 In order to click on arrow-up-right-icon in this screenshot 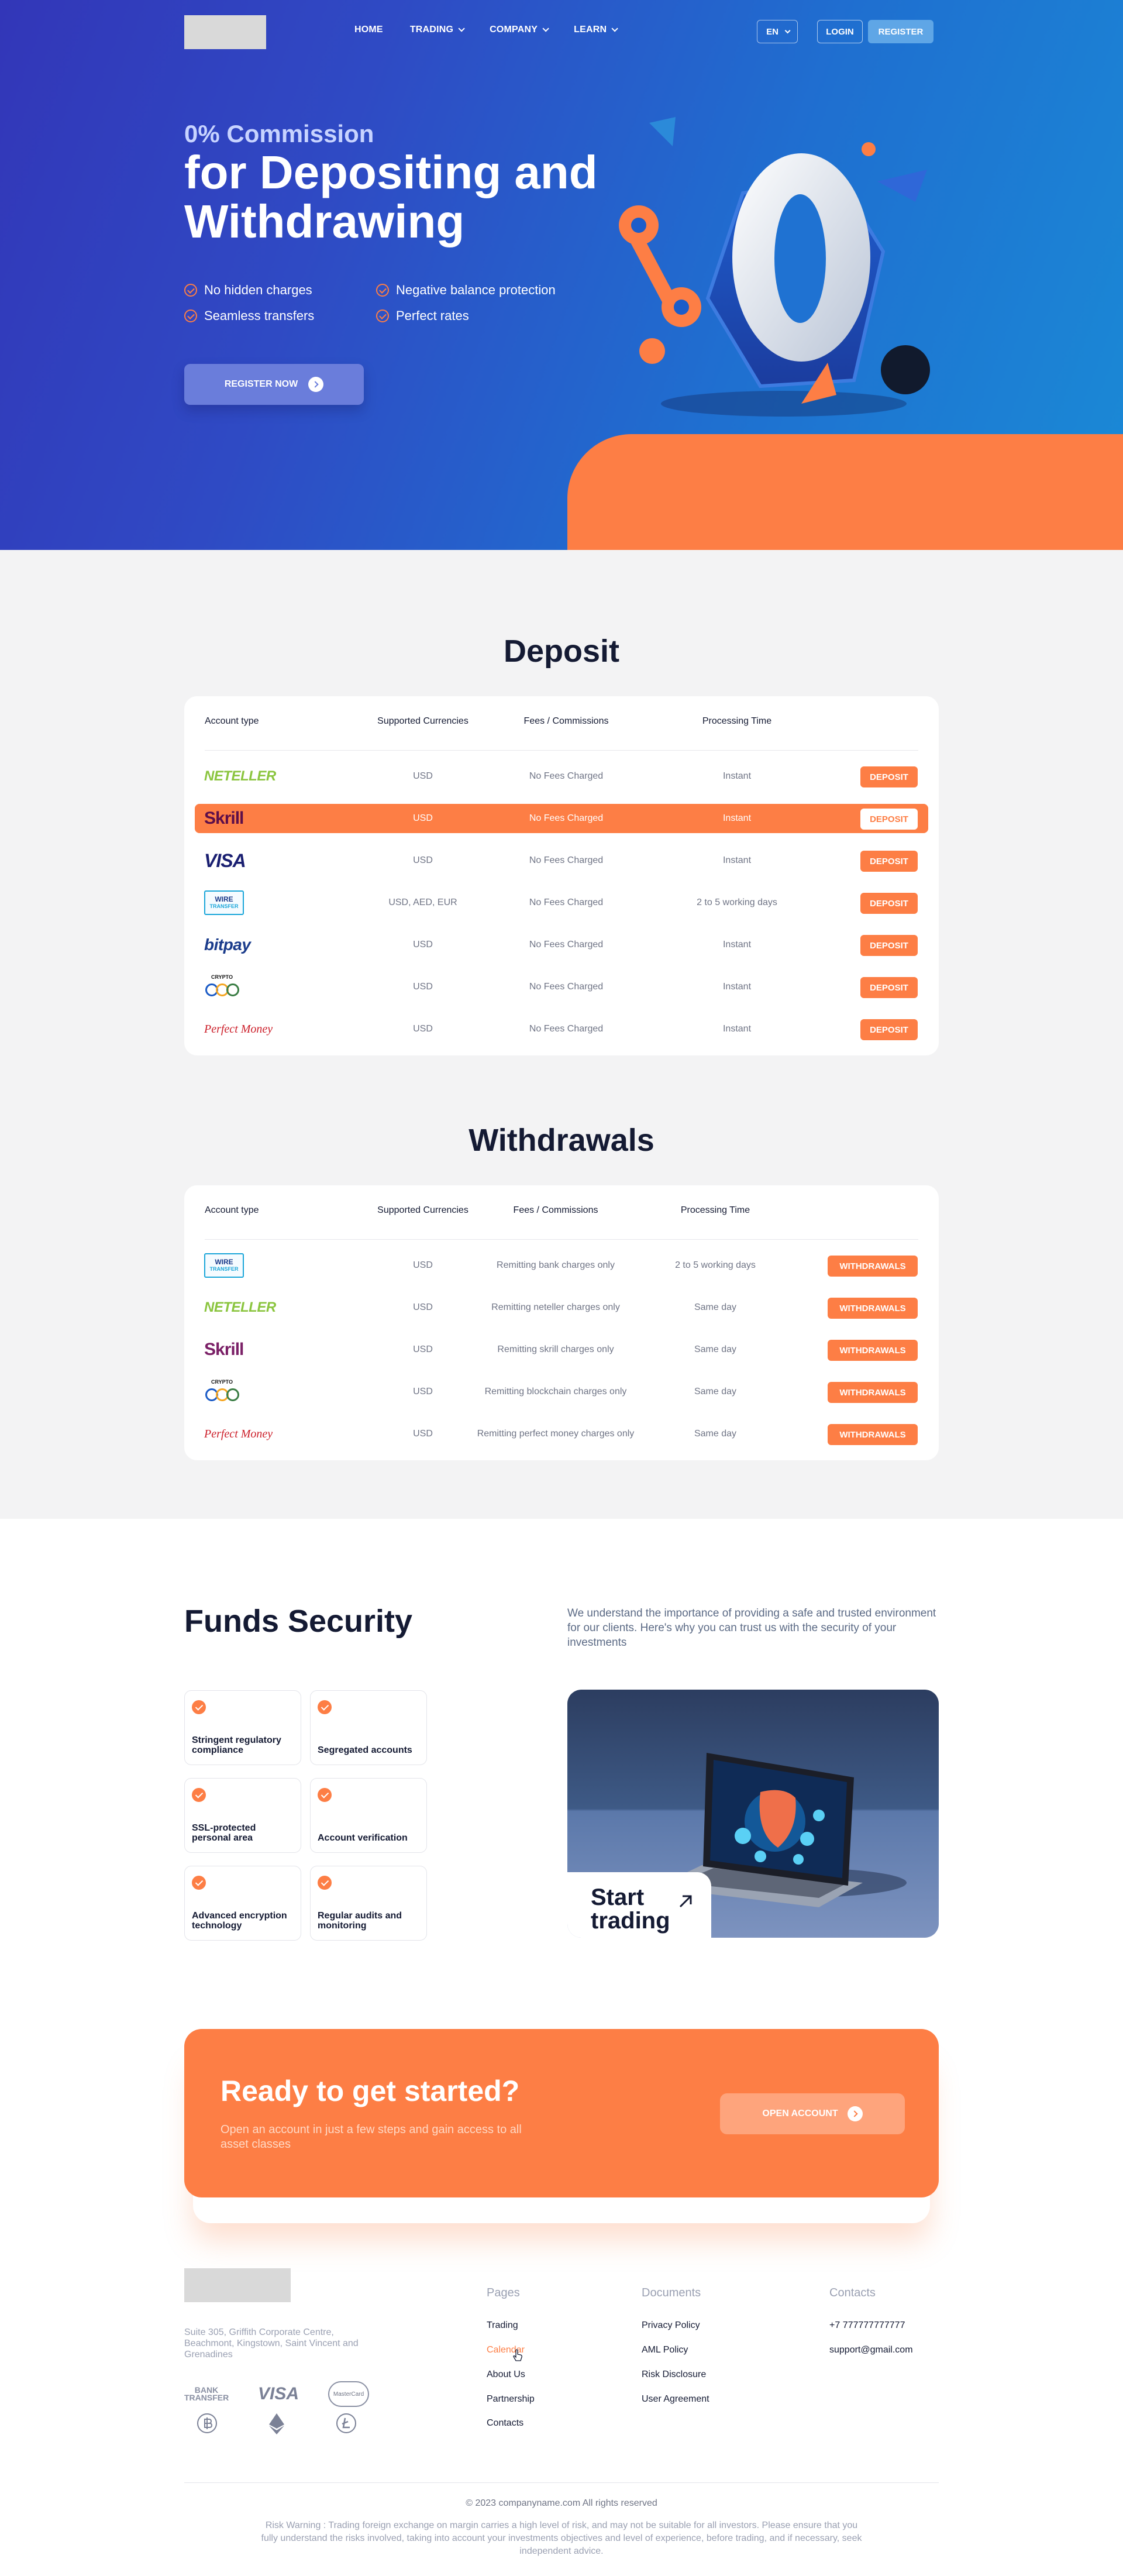, I will do `click(685, 1902)`.